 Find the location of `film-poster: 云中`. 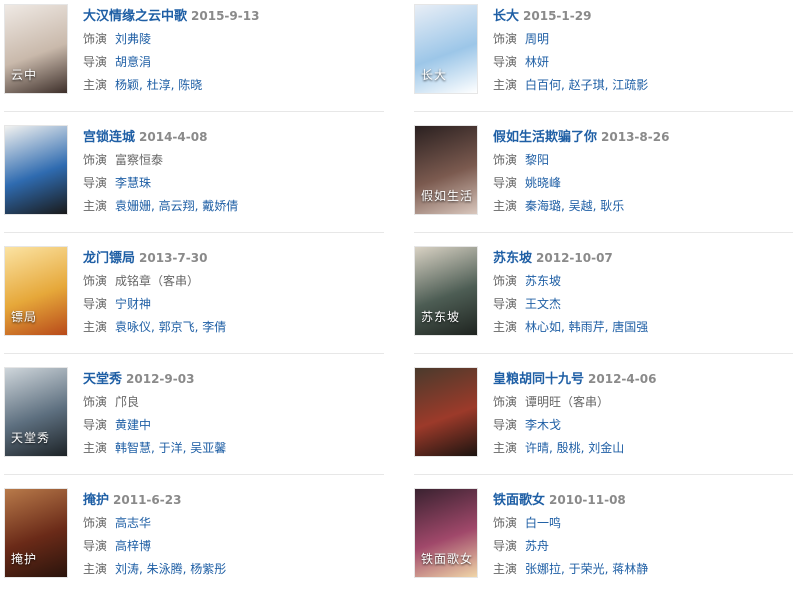

film-poster: 云中 is located at coordinates (36, 49).